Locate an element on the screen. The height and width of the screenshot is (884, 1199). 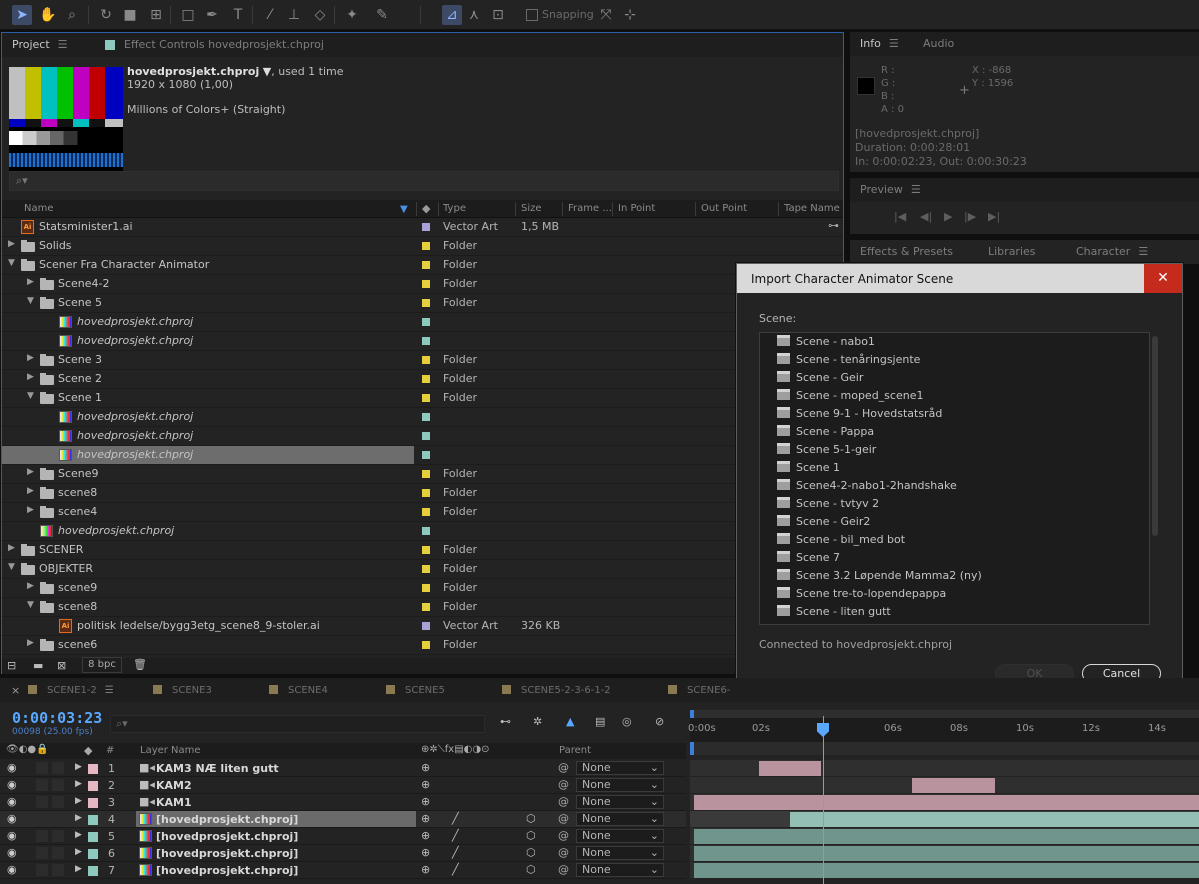
project-item-row: ▼ Scener Fra Character Animator Folder is located at coordinates (422, 265).